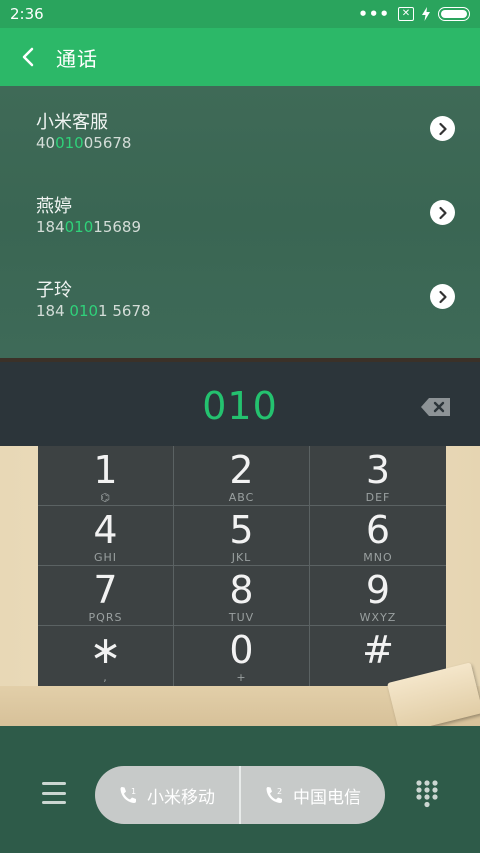  I want to click on key-1: 1 ⌬, so click(106, 476).